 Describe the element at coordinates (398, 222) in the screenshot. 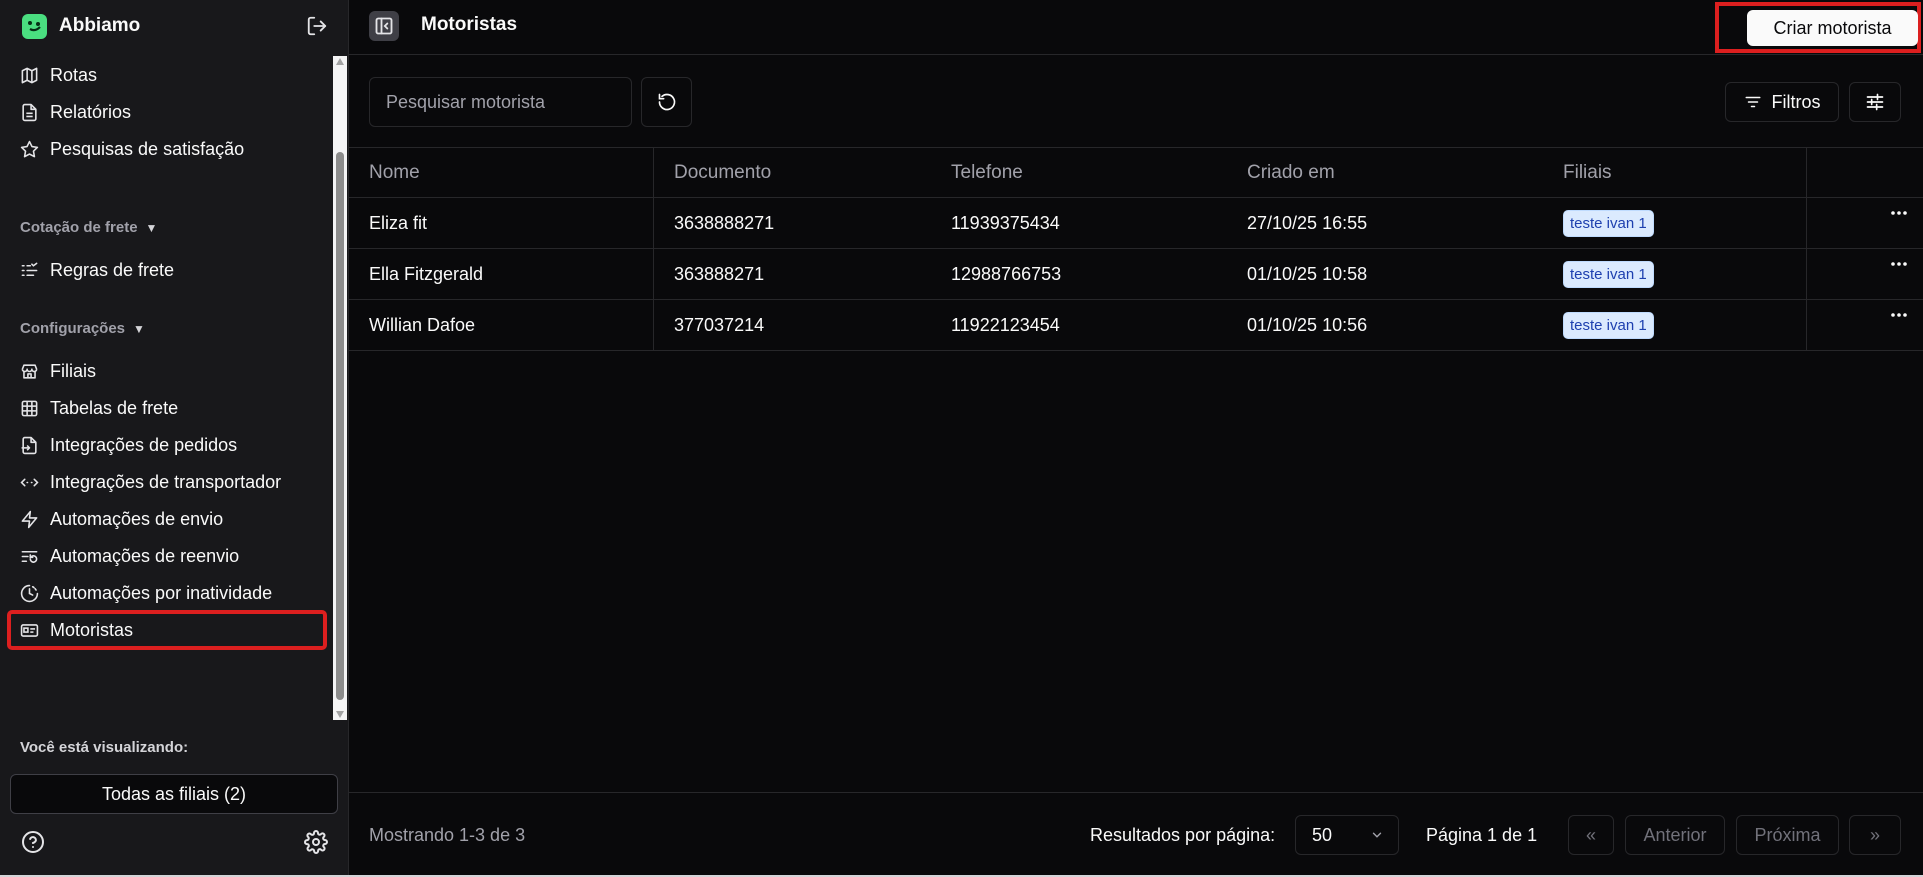

I see `cell-name: Eliza fit` at that location.